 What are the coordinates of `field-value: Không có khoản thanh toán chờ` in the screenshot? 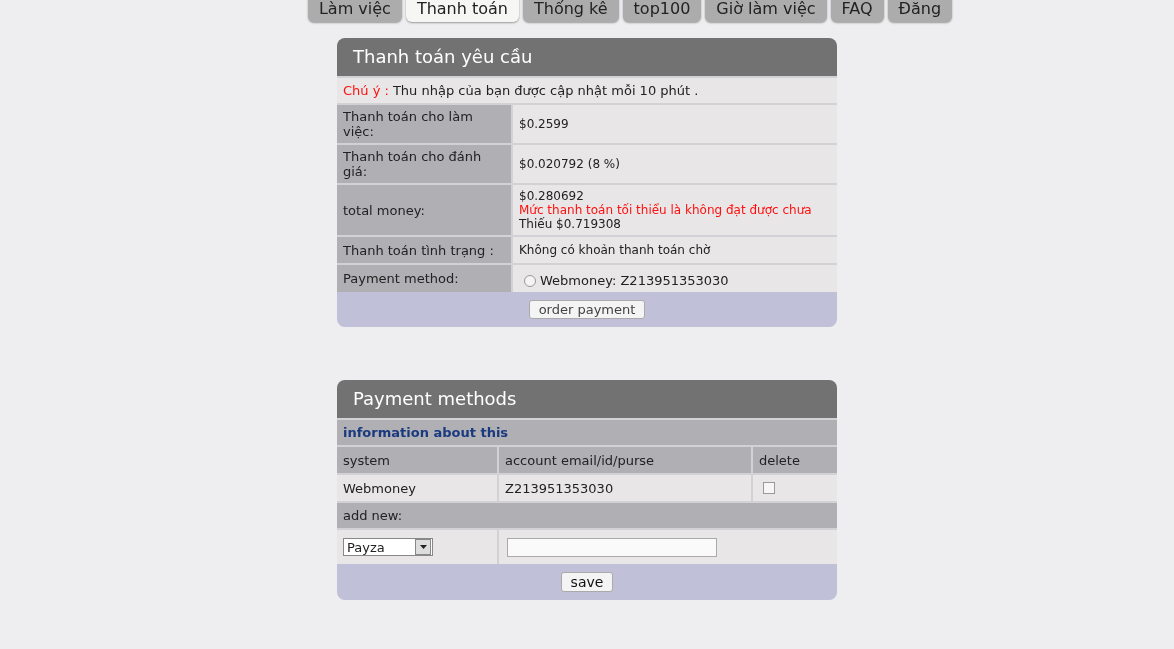 It's located at (615, 250).